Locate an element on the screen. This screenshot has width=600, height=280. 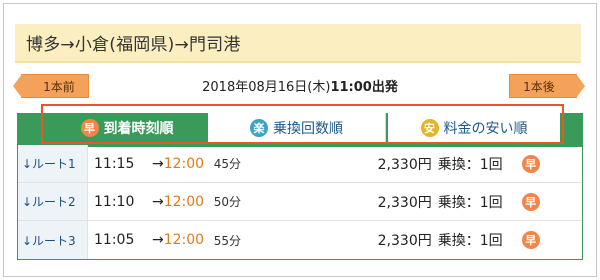
departure-date: 2018年08月16日(木) is located at coordinates (266, 87).